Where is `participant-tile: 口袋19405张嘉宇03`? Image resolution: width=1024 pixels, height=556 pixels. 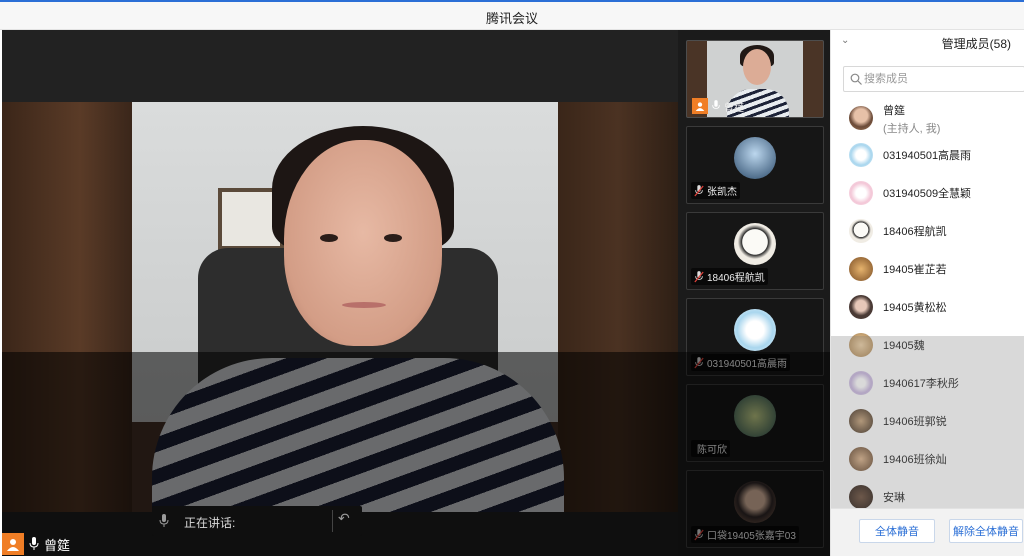
participant-tile: 口袋19405张嘉宇03 is located at coordinates (755, 509).